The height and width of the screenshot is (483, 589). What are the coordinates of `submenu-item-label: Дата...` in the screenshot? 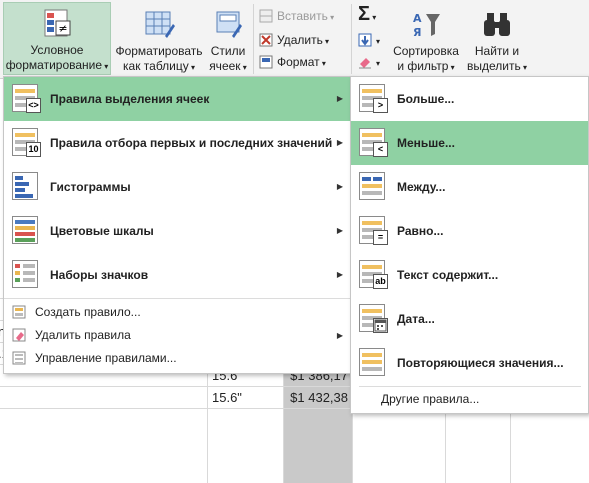 It's located at (416, 319).